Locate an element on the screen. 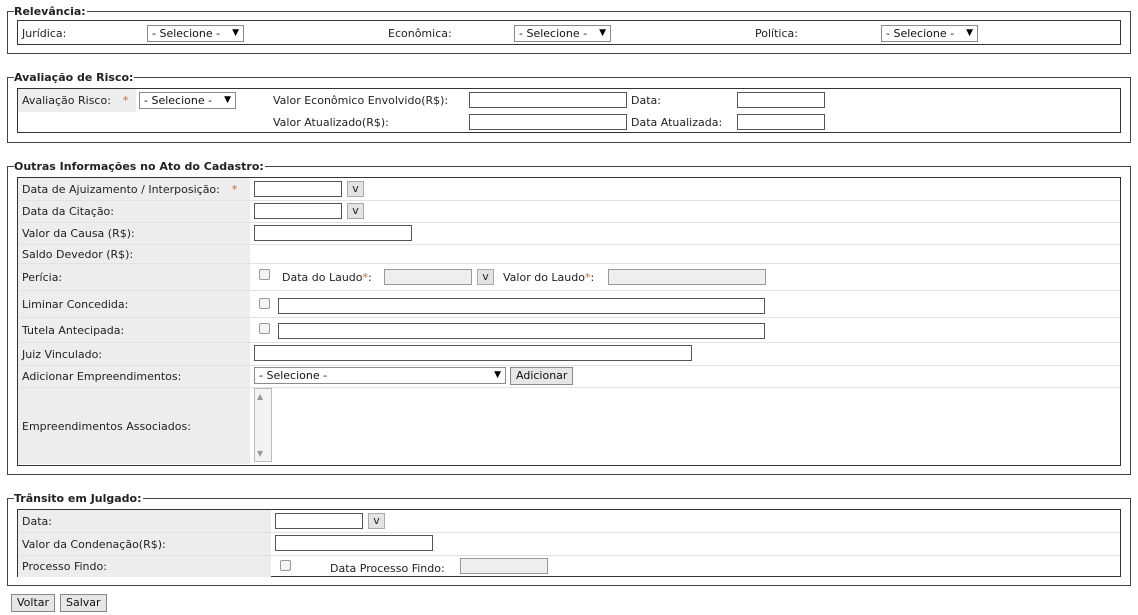  economica-label: Econômica: is located at coordinates (420, 33).